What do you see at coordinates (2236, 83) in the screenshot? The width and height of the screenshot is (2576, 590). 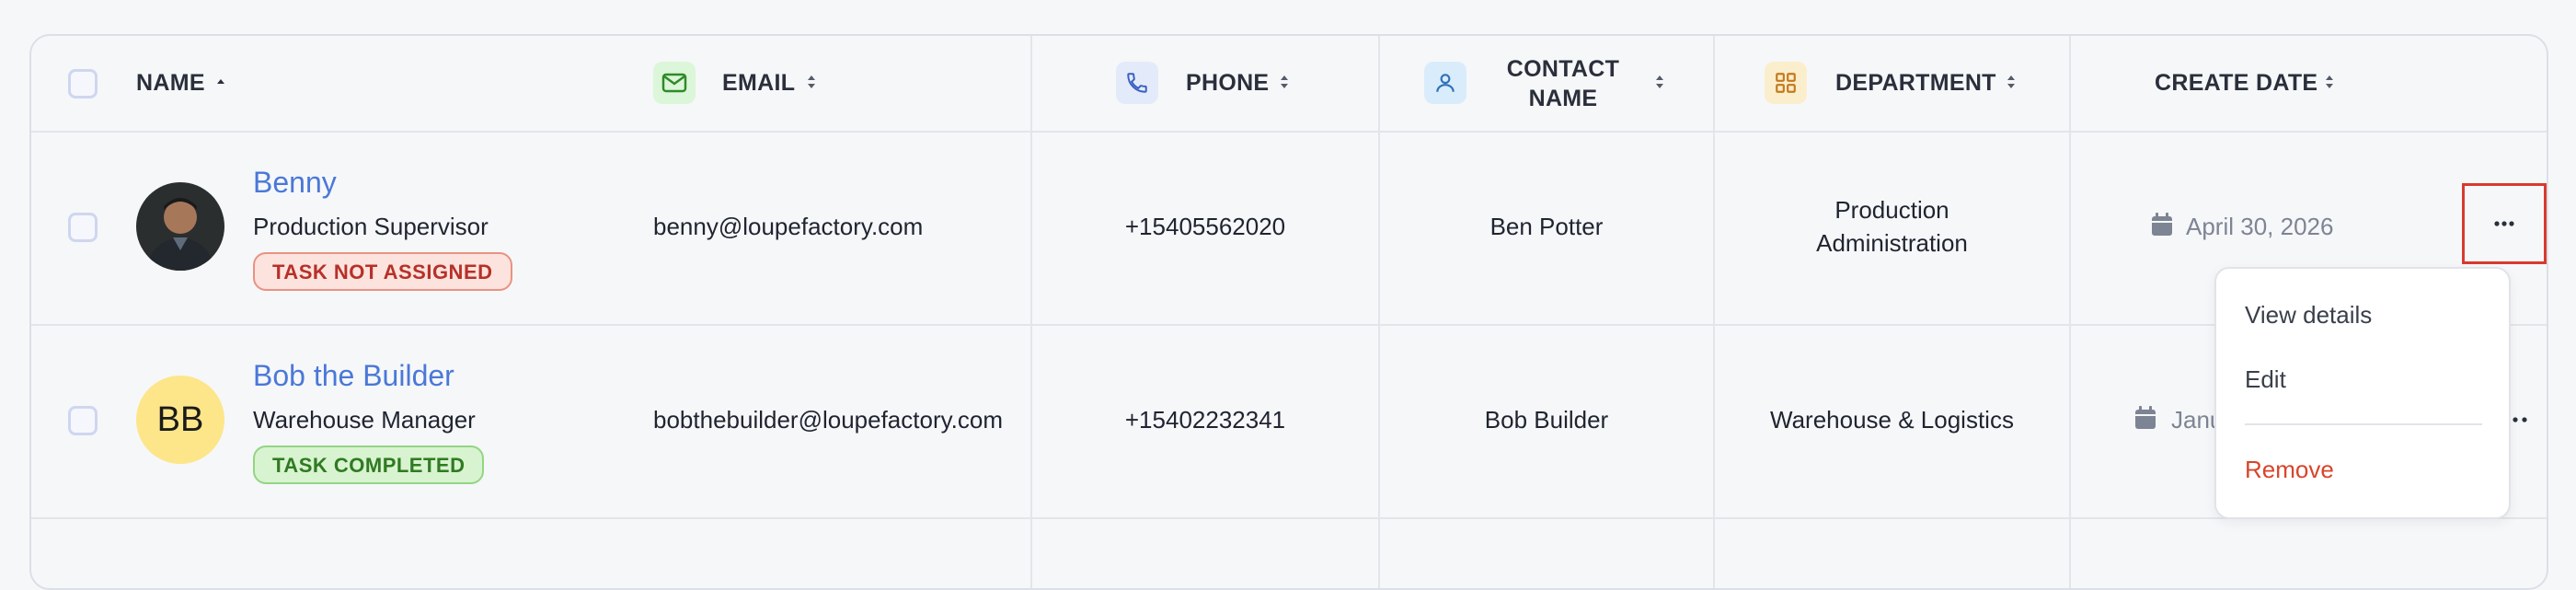 I see `column-header-create-date: CREATE DATE` at bounding box center [2236, 83].